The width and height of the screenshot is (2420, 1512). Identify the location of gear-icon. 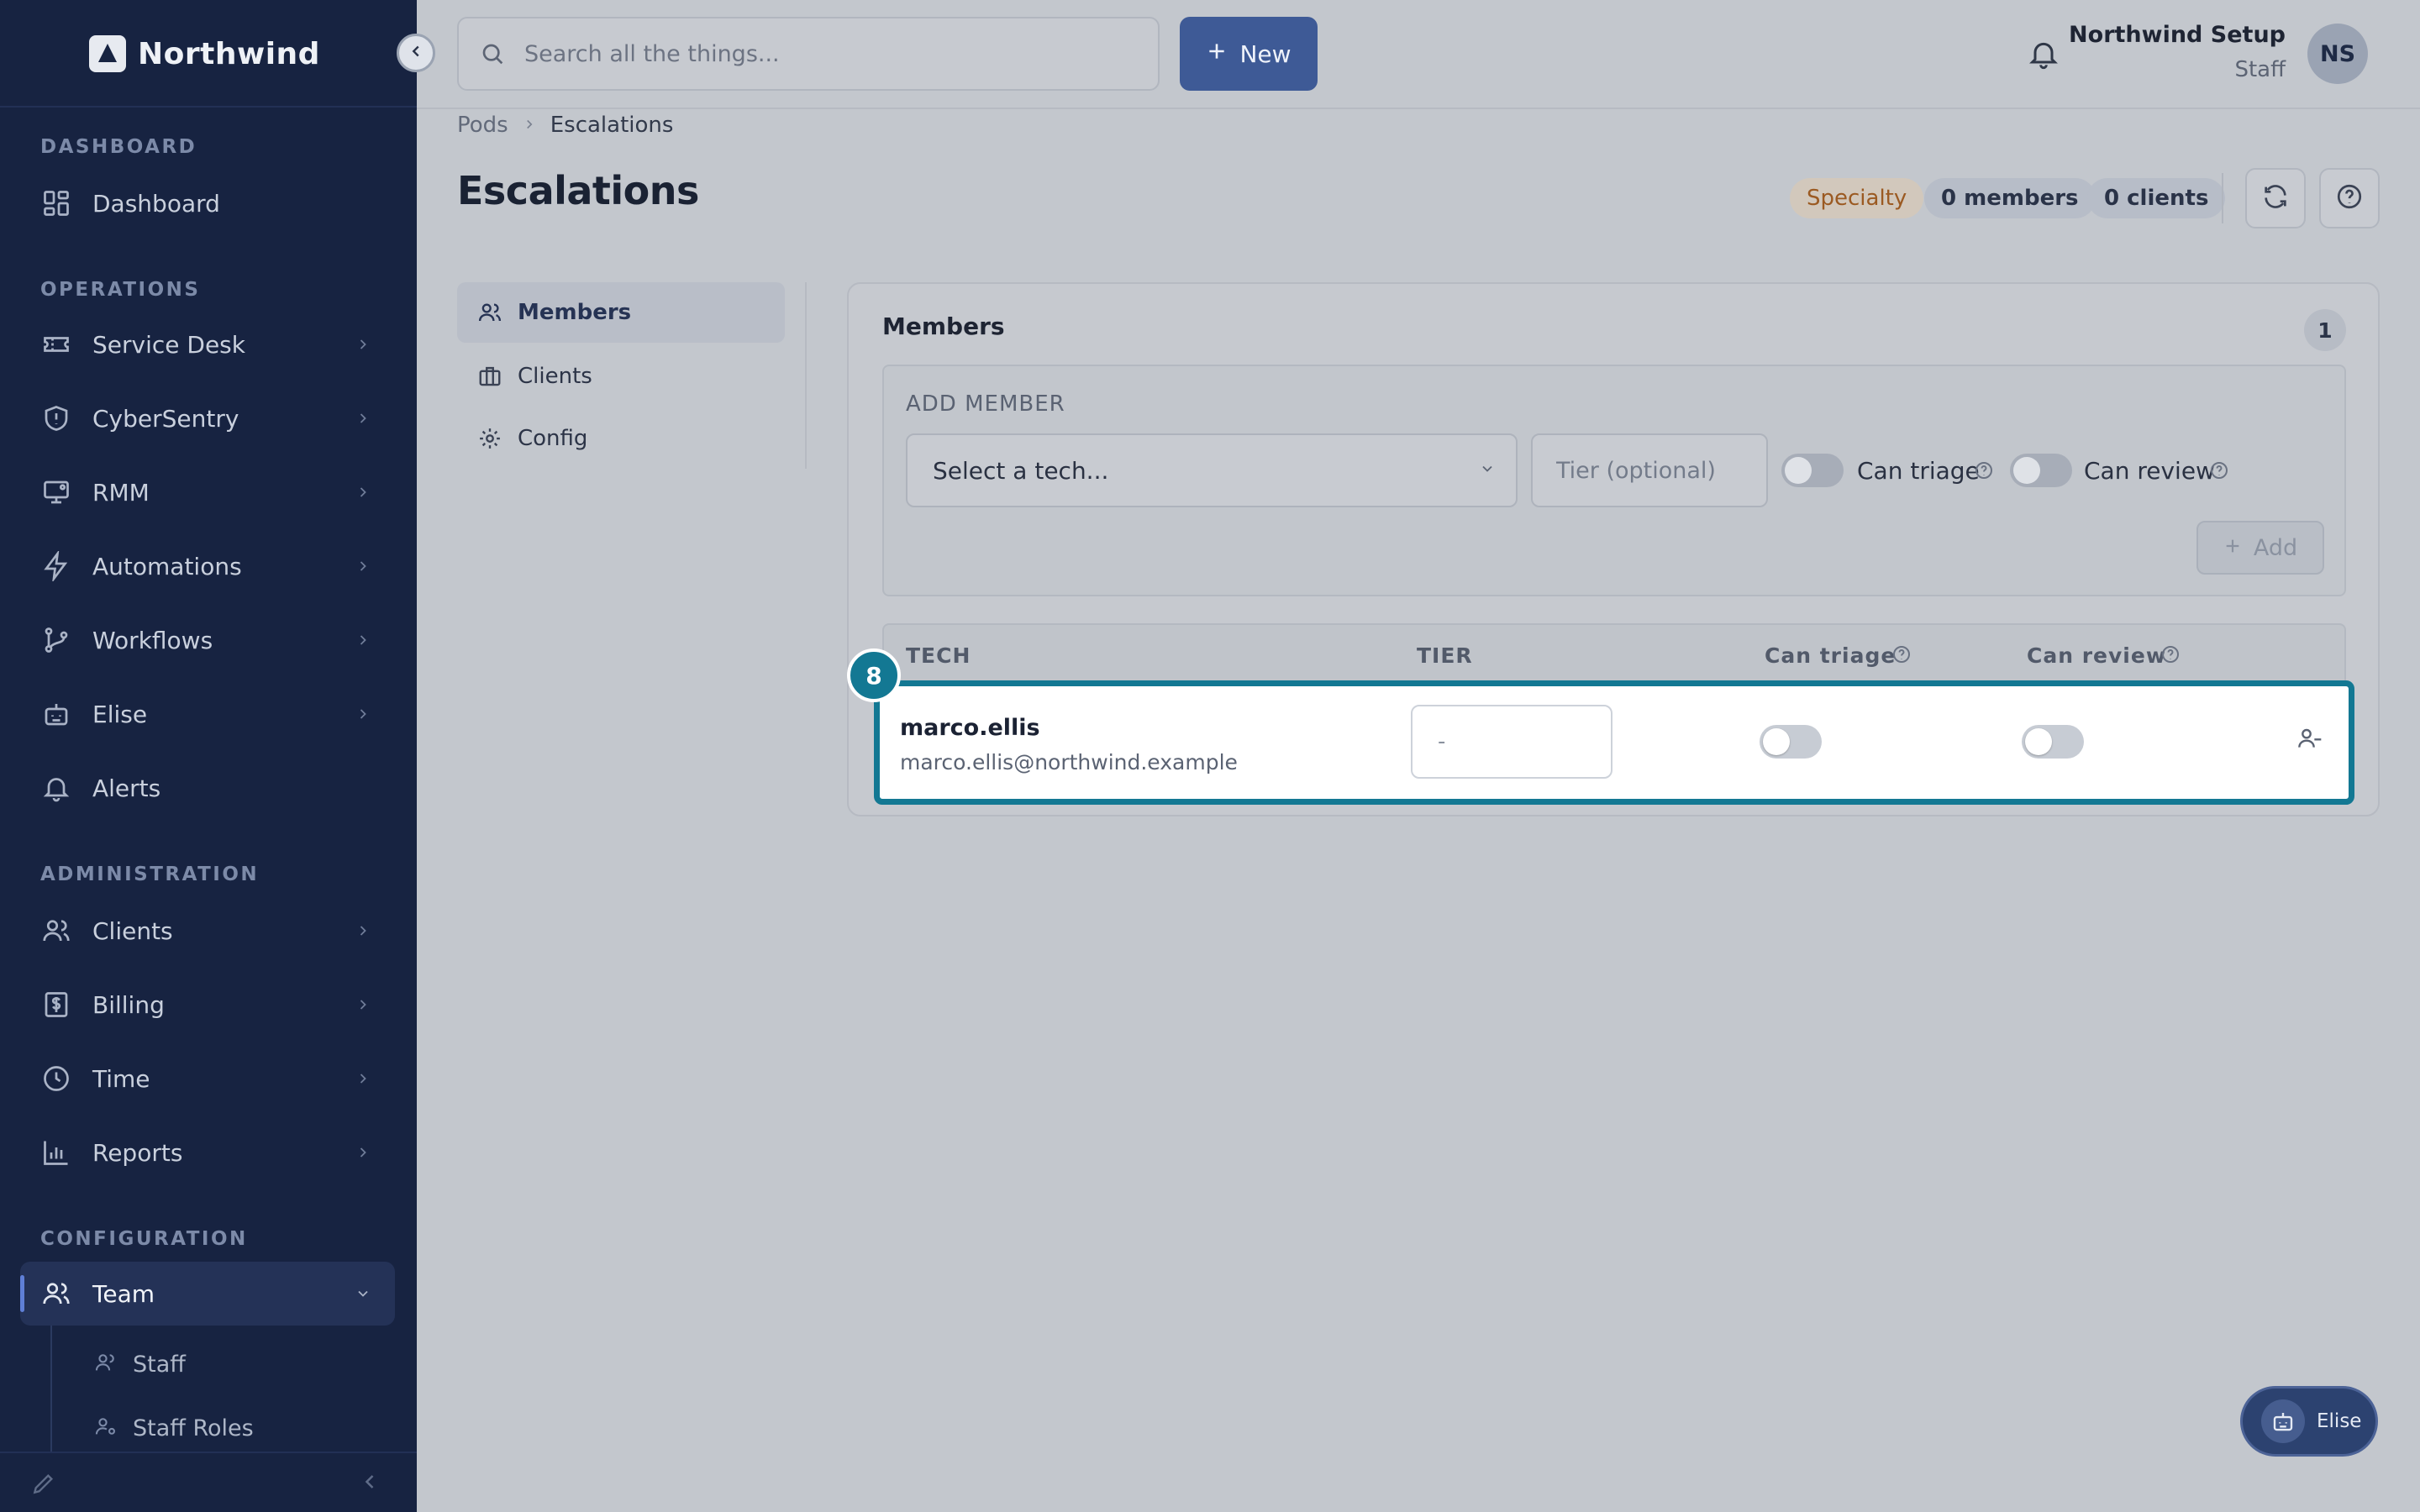
(490, 438).